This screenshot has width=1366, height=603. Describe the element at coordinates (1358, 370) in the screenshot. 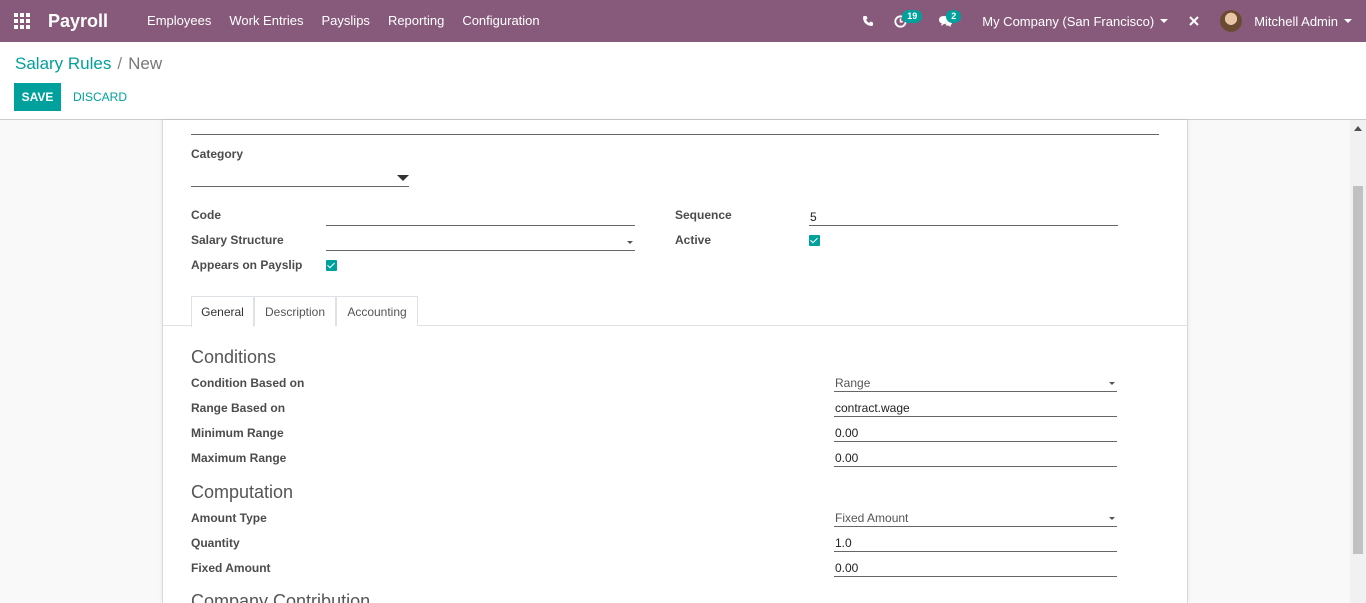

I see `scrollbar-thumb` at that location.